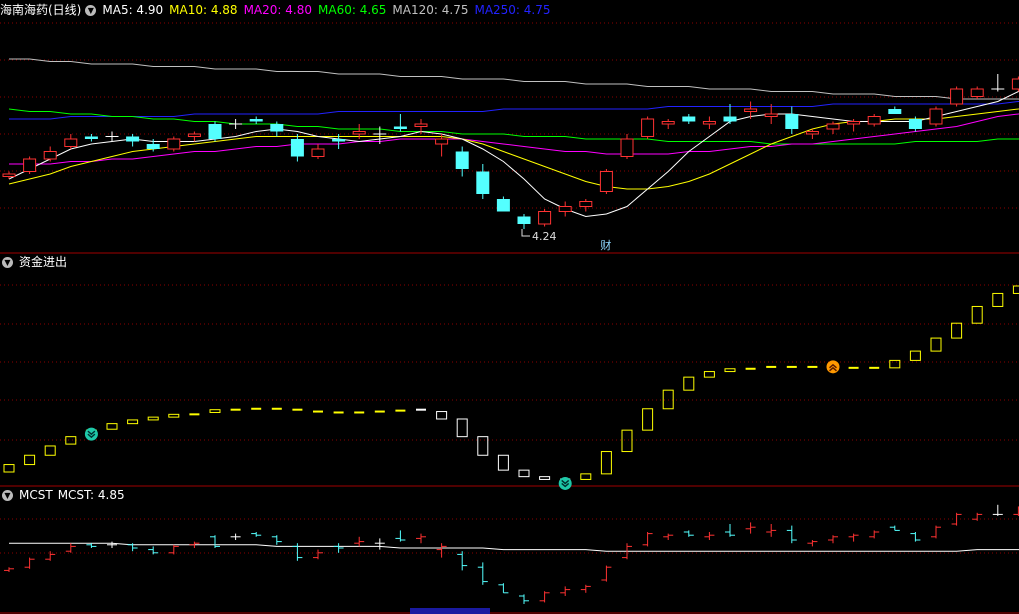 The height and width of the screenshot is (614, 1019). Describe the element at coordinates (514, 110) in the screenshot. I see `ma250-line` at that location.